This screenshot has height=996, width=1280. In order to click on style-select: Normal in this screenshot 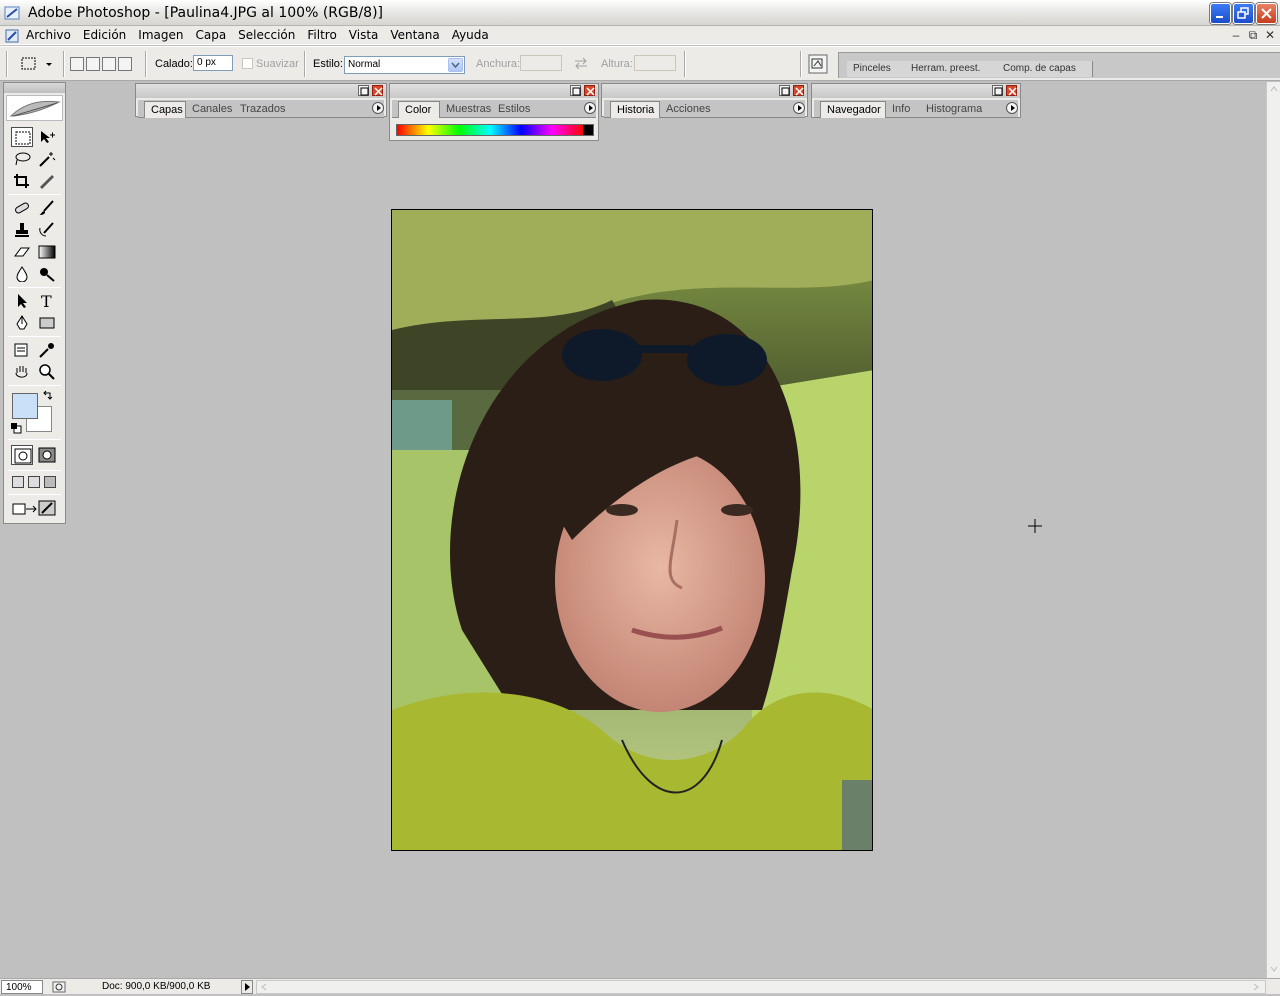, I will do `click(404, 65)`.